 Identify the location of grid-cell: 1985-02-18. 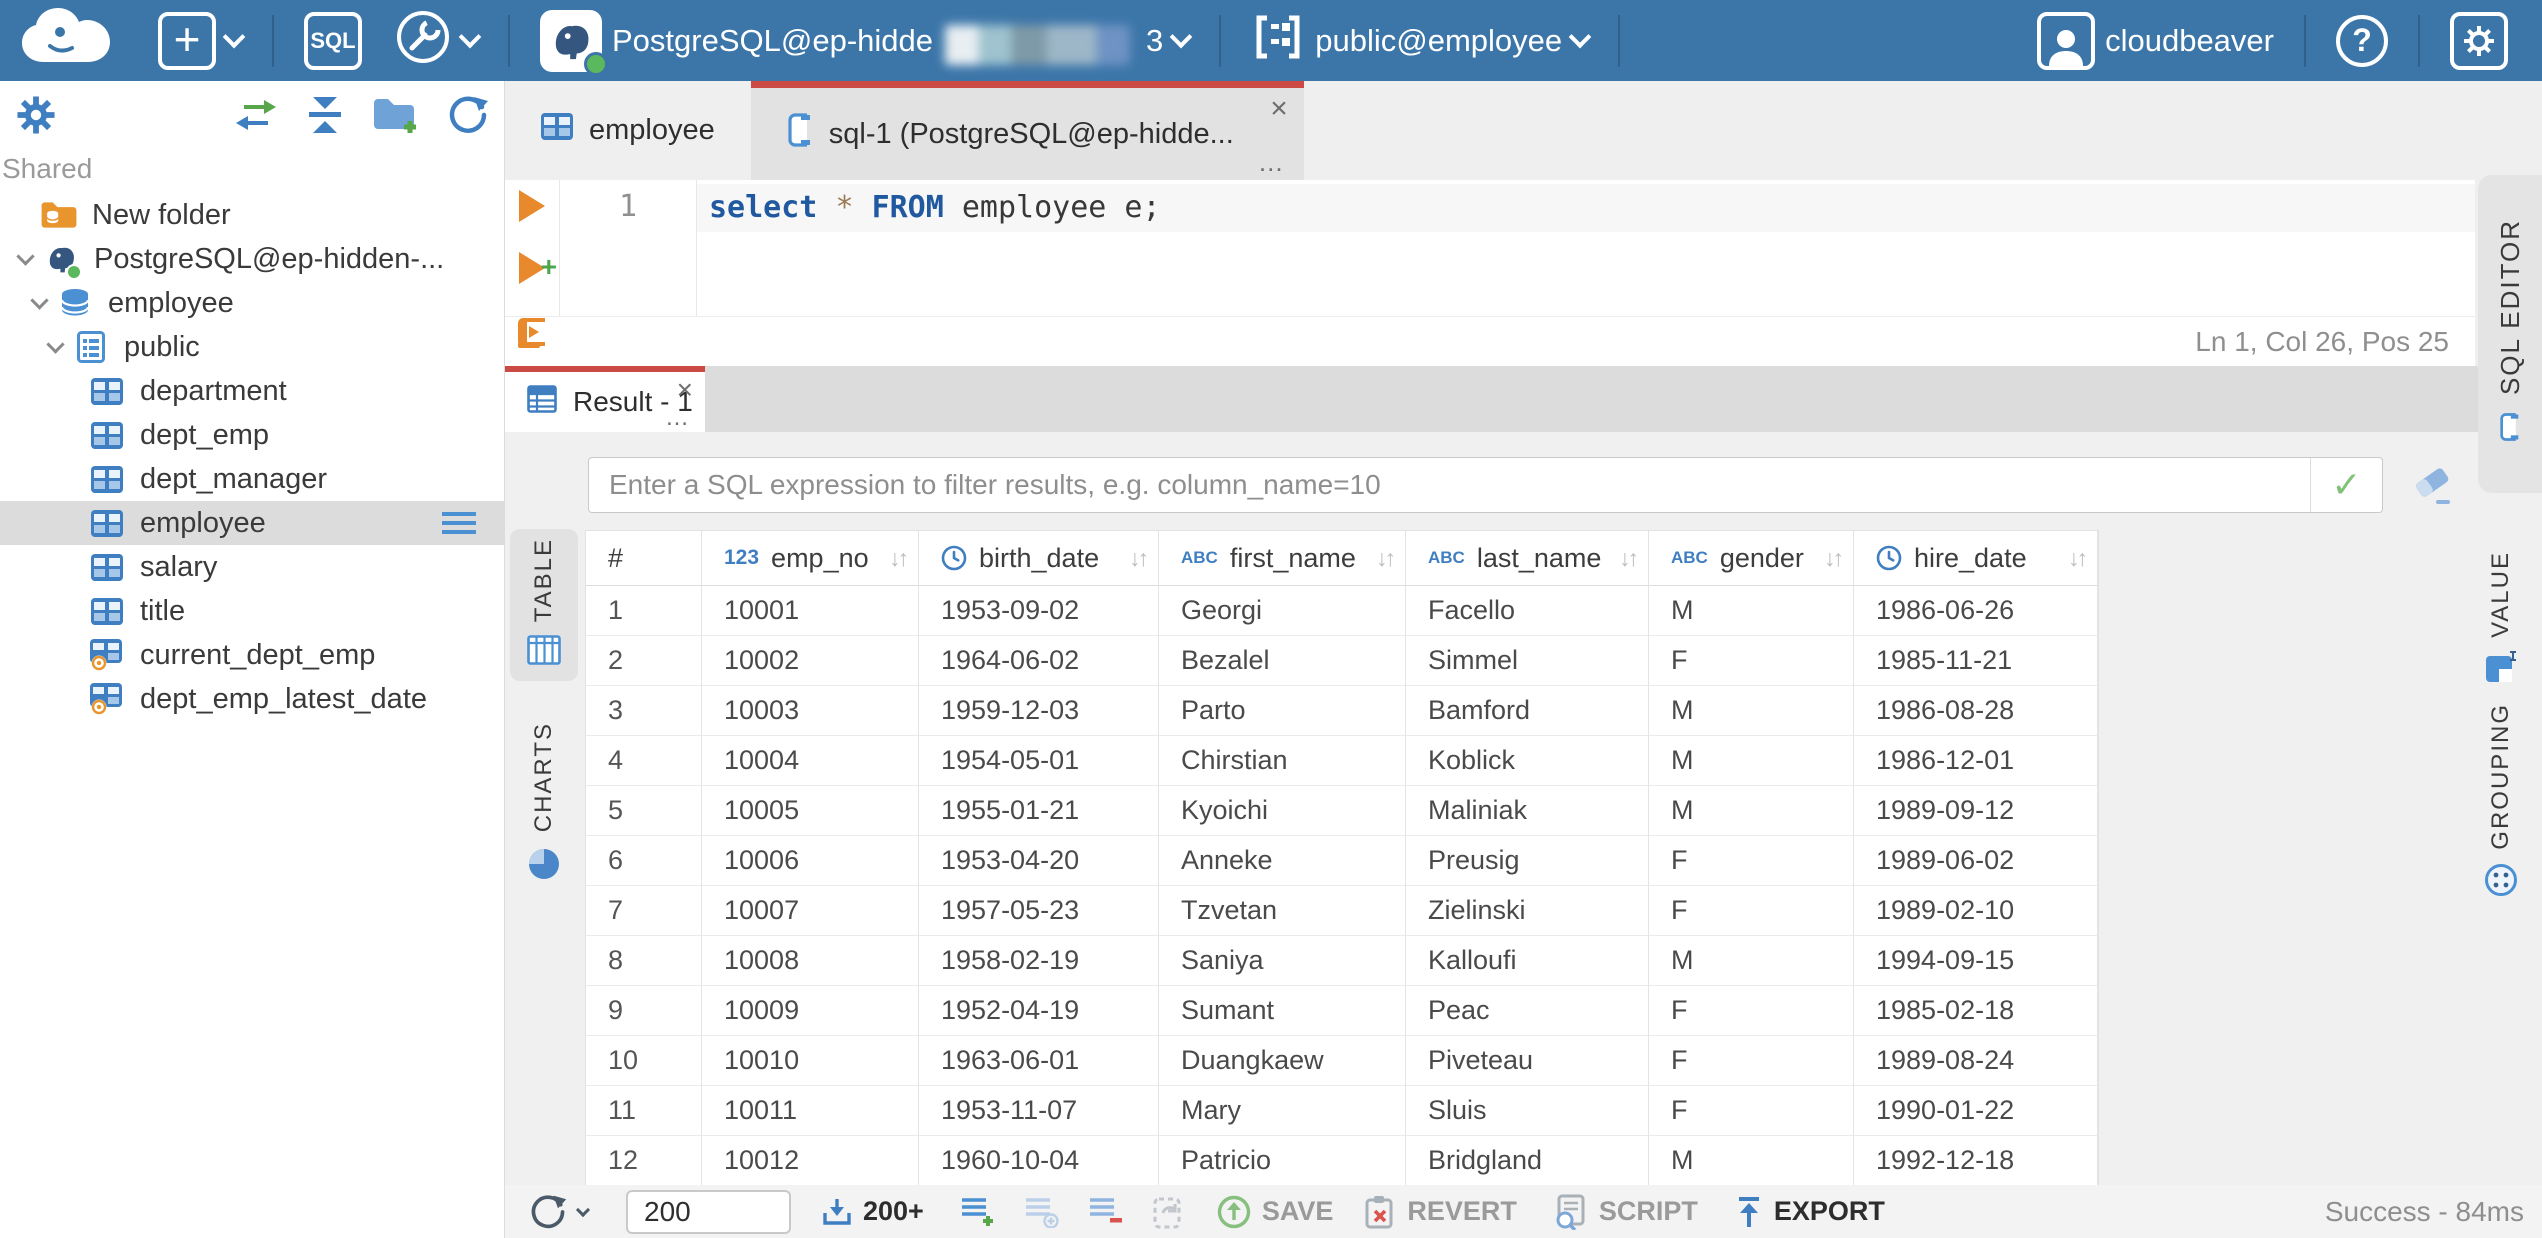
(1976, 1011).